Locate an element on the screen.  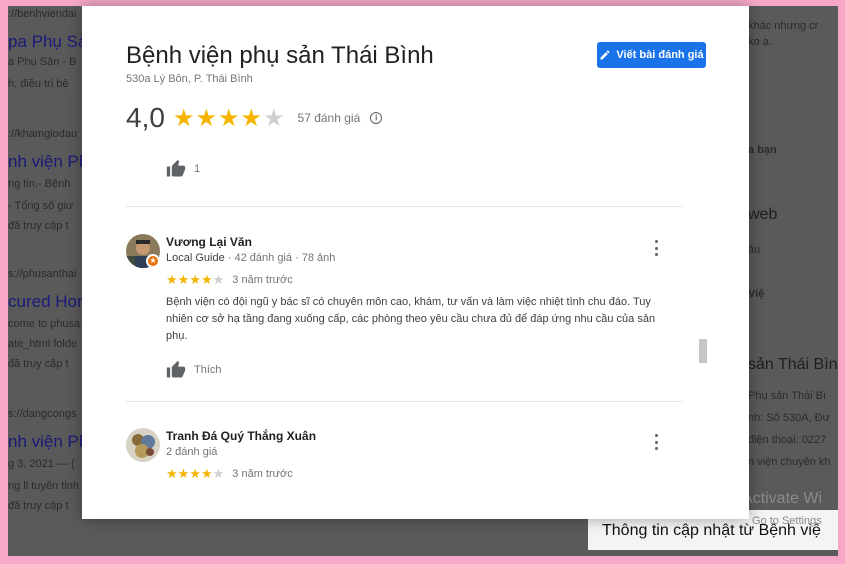
background-result-line: a Phụ Sản - B is located at coordinates (42, 62).